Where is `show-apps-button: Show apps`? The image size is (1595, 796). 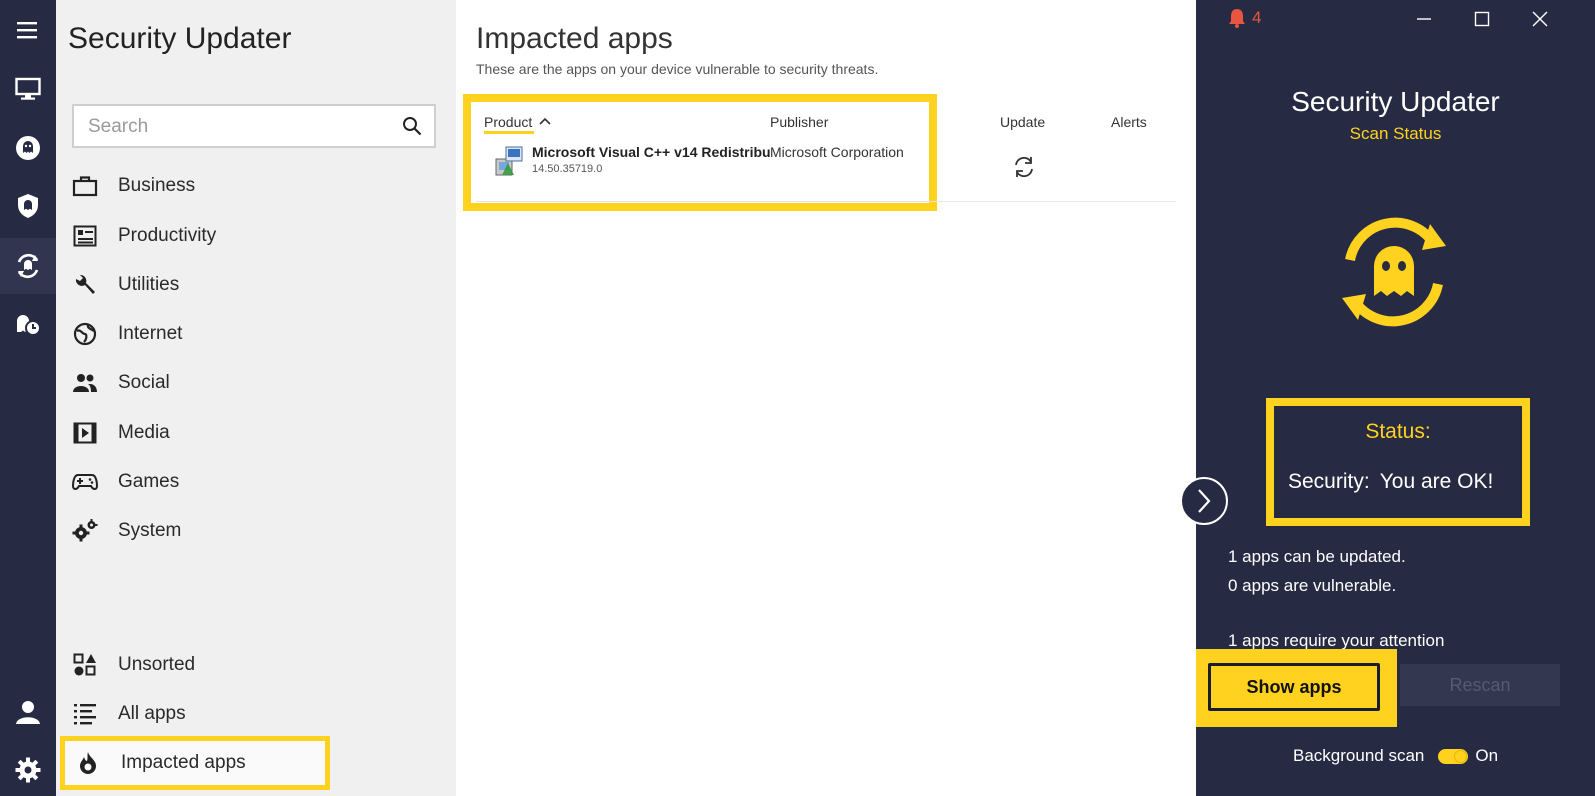 show-apps-button: Show apps is located at coordinates (1294, 687).